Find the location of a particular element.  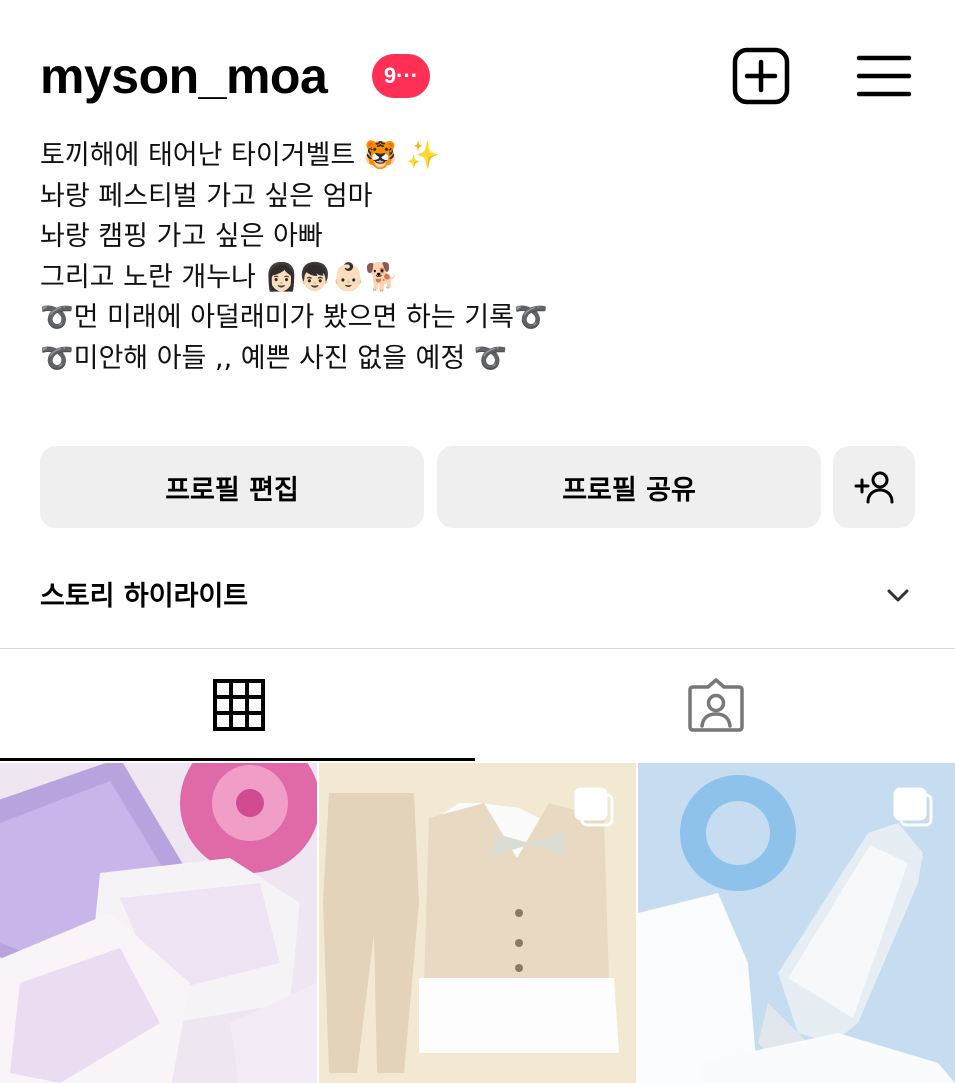

tagged-user-icon is located at coordinates (715, 705).